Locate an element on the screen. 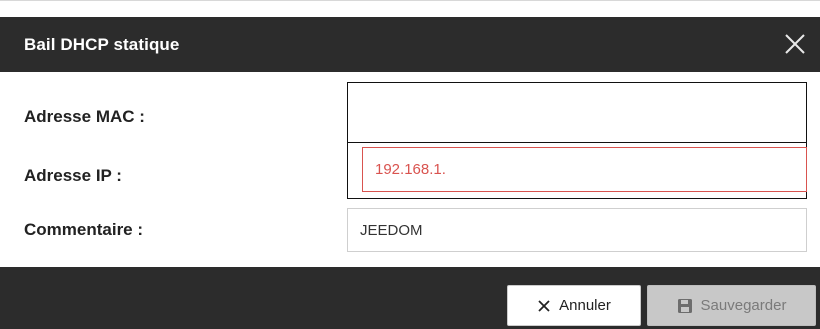  save-button: Sauvegarder is located at coordinates (731, 305).